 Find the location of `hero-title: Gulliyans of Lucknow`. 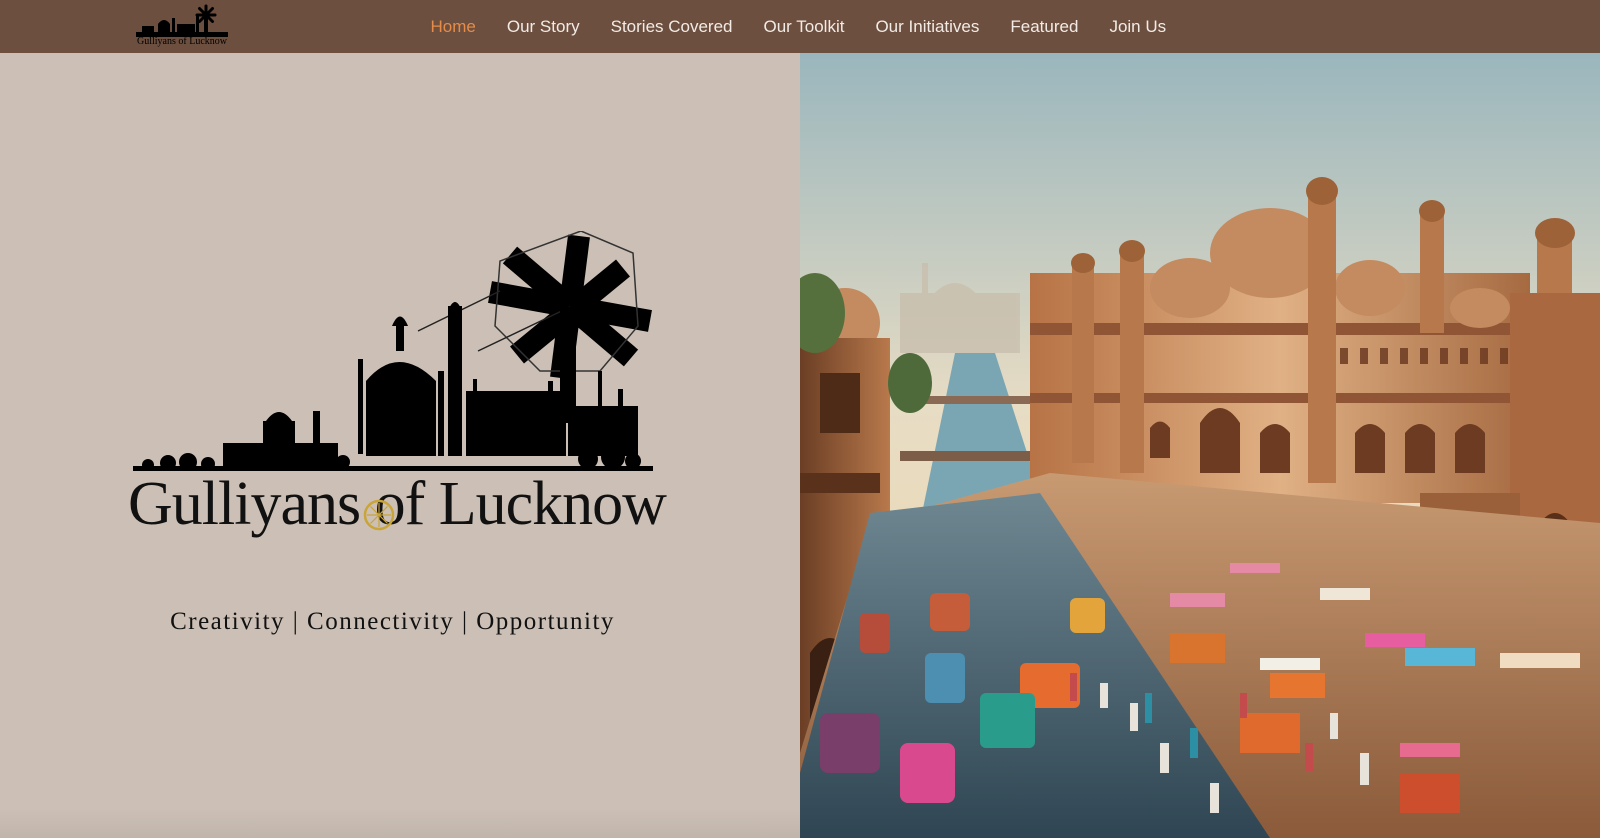

hero-title: Gulliyans of Lucknow is located at coordinates (397, 504).